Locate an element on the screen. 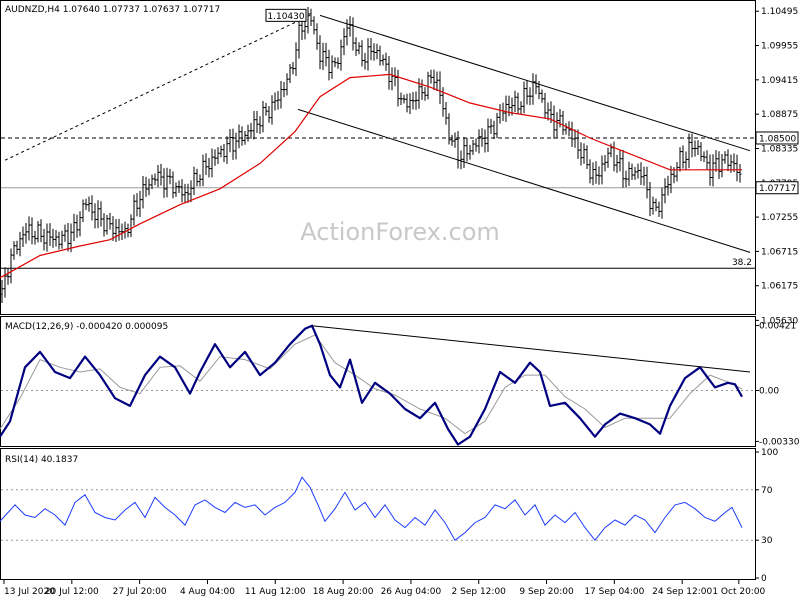 The image size is (800, 600). macd-y-tick-label: -0.003302 is located at coordinates (779, 442).